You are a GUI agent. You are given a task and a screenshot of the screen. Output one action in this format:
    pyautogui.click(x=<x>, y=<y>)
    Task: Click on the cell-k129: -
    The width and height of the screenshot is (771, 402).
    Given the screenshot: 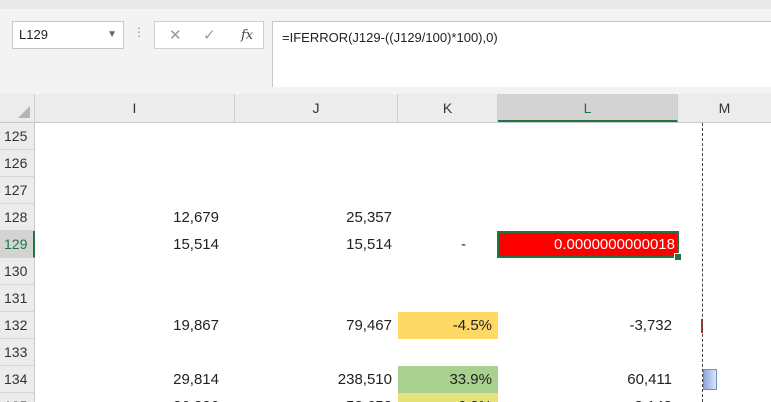 What is the action you would take?
    pyautogui.click(x=438, y=244)
    